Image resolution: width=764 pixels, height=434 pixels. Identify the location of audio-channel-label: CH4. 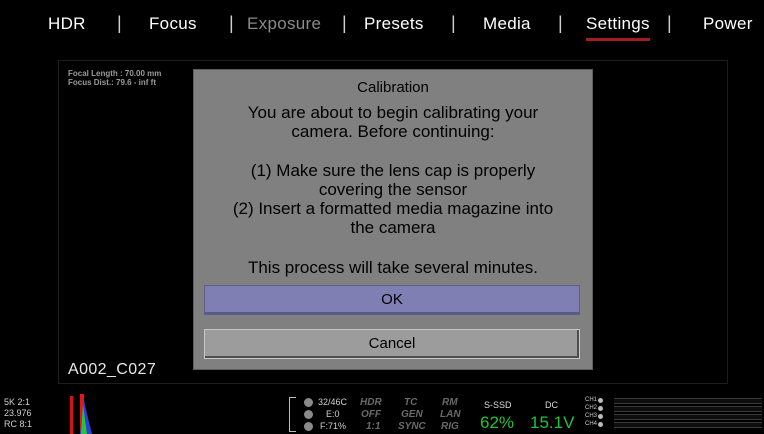
(591, 424).